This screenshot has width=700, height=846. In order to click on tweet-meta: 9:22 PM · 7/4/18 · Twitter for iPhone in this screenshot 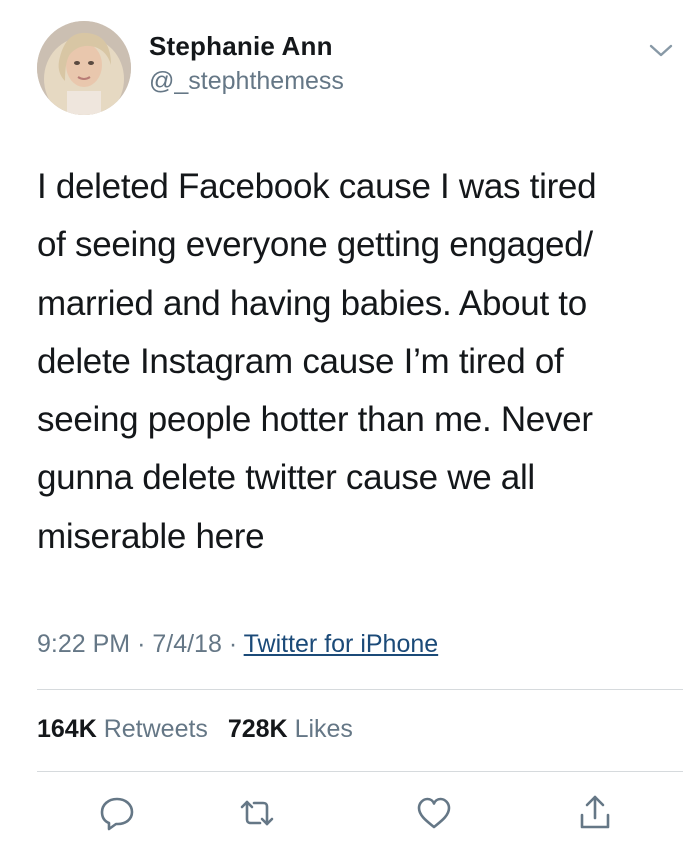, I will do `click(237, 644)`.